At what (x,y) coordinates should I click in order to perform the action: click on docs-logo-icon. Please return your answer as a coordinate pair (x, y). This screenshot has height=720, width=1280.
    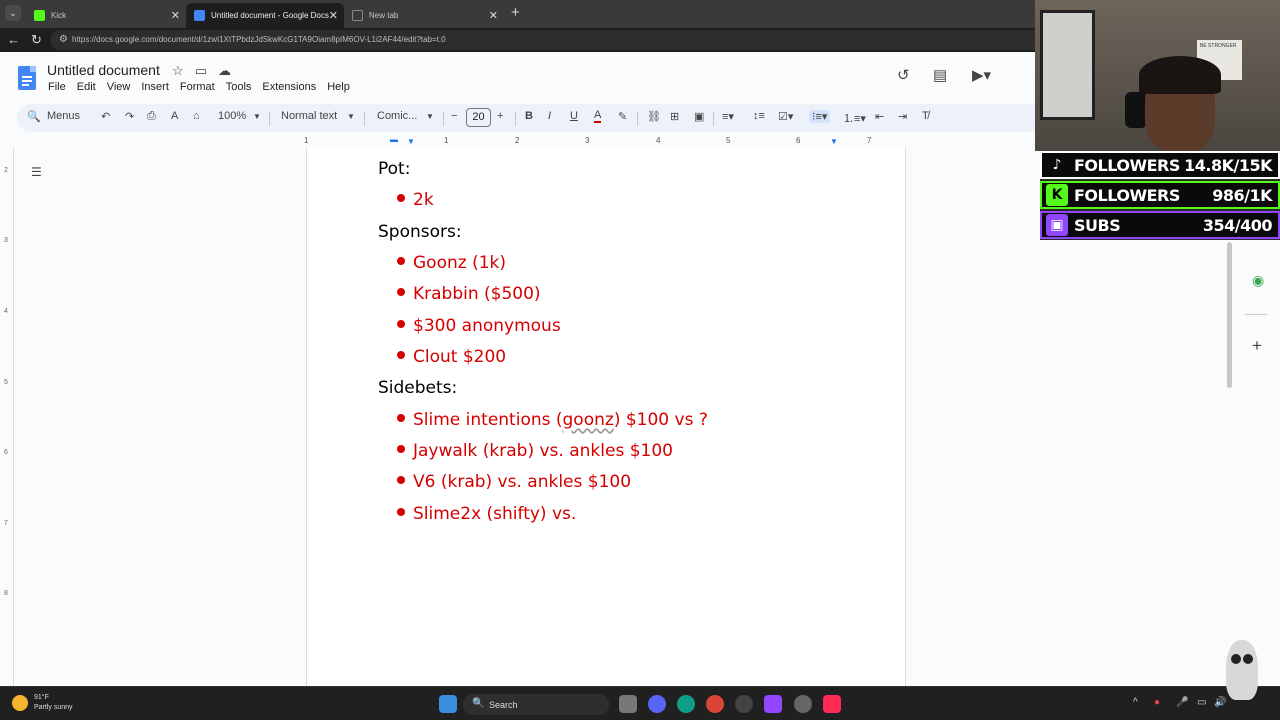
    Looking at the image, I should click on (27, 78).